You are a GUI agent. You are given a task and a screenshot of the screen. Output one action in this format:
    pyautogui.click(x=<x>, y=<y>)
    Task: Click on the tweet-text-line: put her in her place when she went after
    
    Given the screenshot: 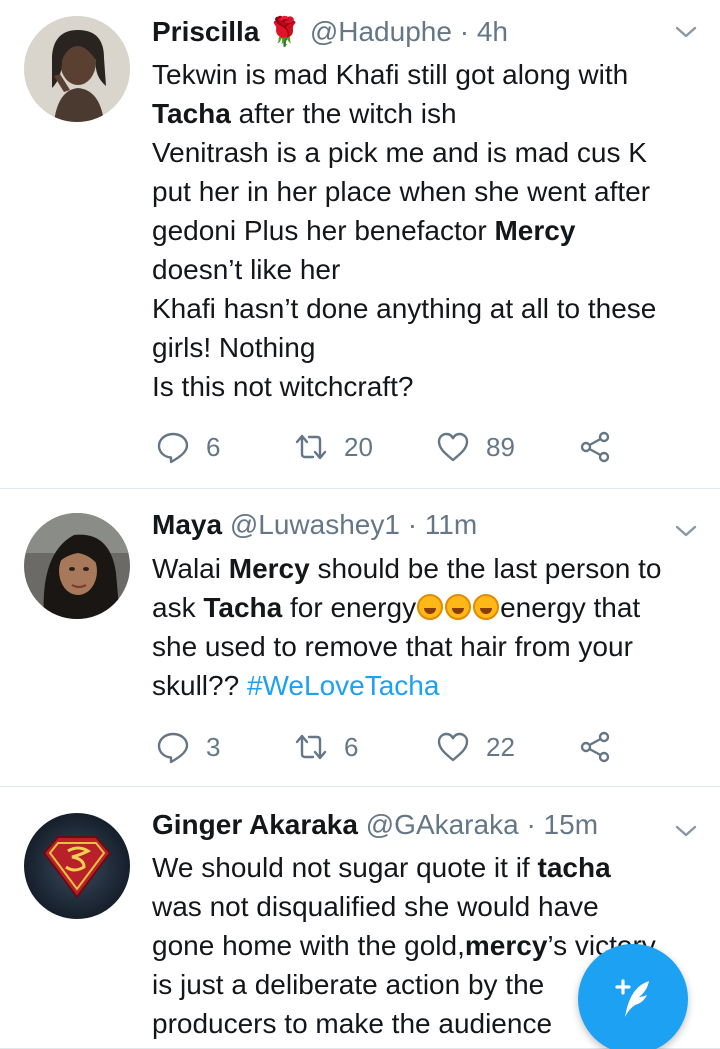 What is the action you would take?
    pyautogui.click(x=427, y=191)
    